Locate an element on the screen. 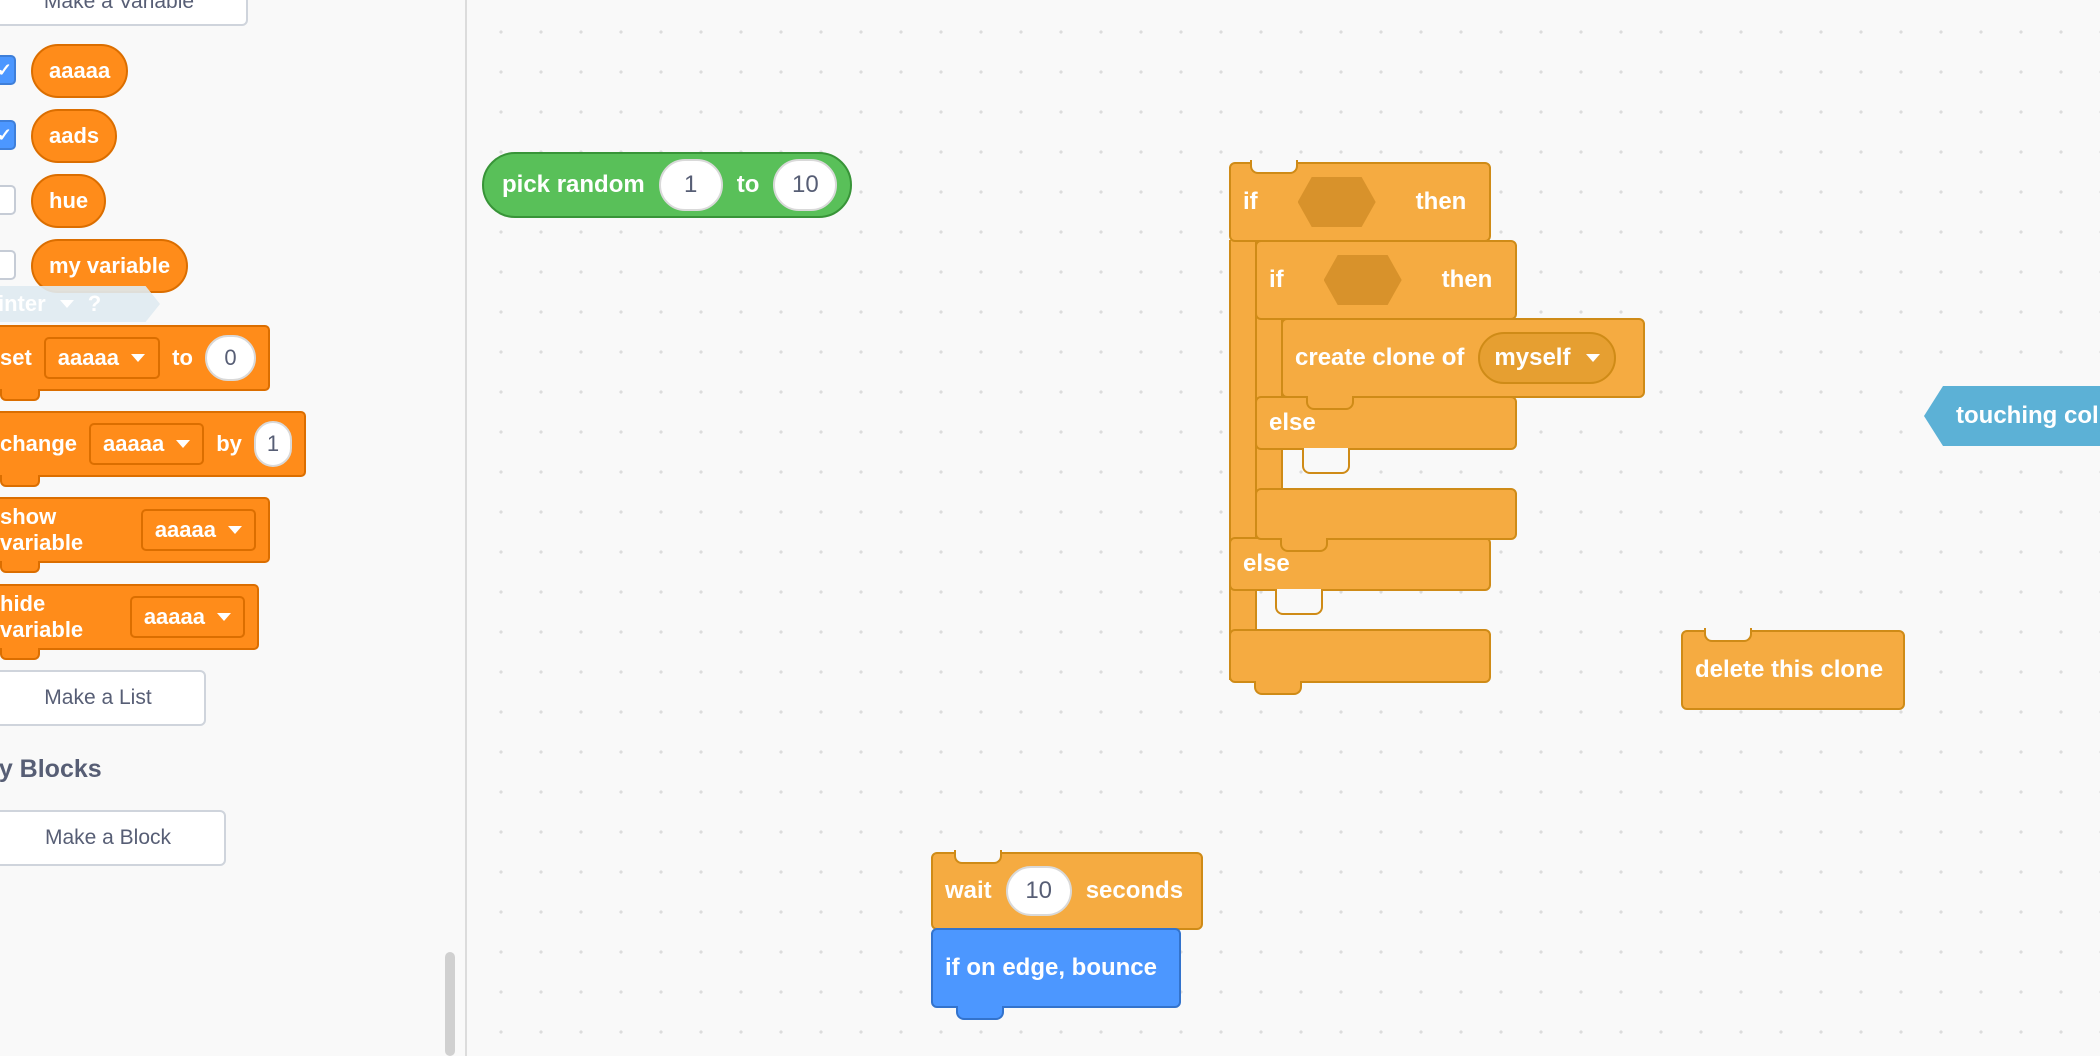 The height and width of the screenshot is (1056, 2100). outer-if-arm is located at coordinates (1243, 460).